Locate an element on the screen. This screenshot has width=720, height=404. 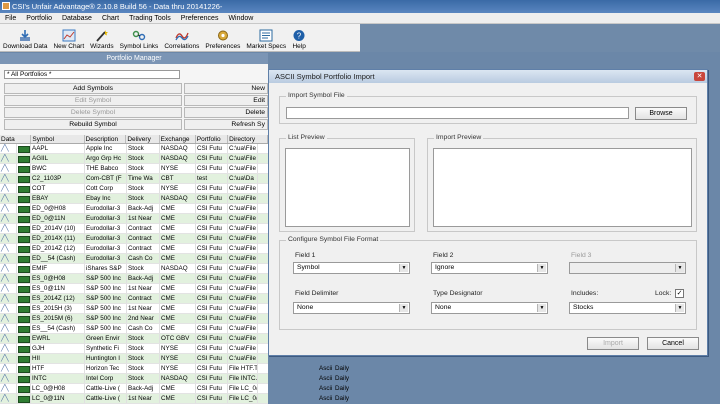
delete-portfolio-button: Delete is located at coordinates (226, 112).